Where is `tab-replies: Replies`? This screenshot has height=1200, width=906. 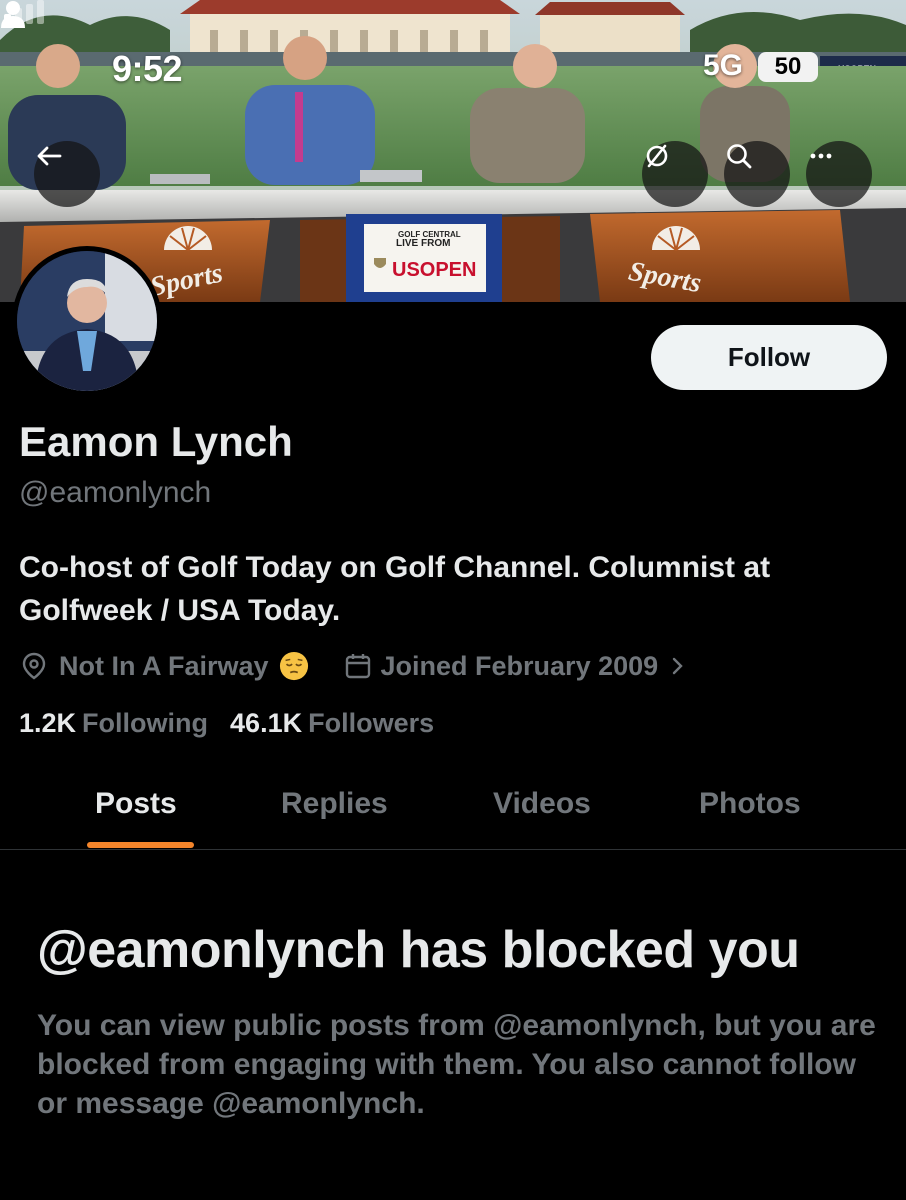
tab-replies: Replies is located at coordinates (334, 804).